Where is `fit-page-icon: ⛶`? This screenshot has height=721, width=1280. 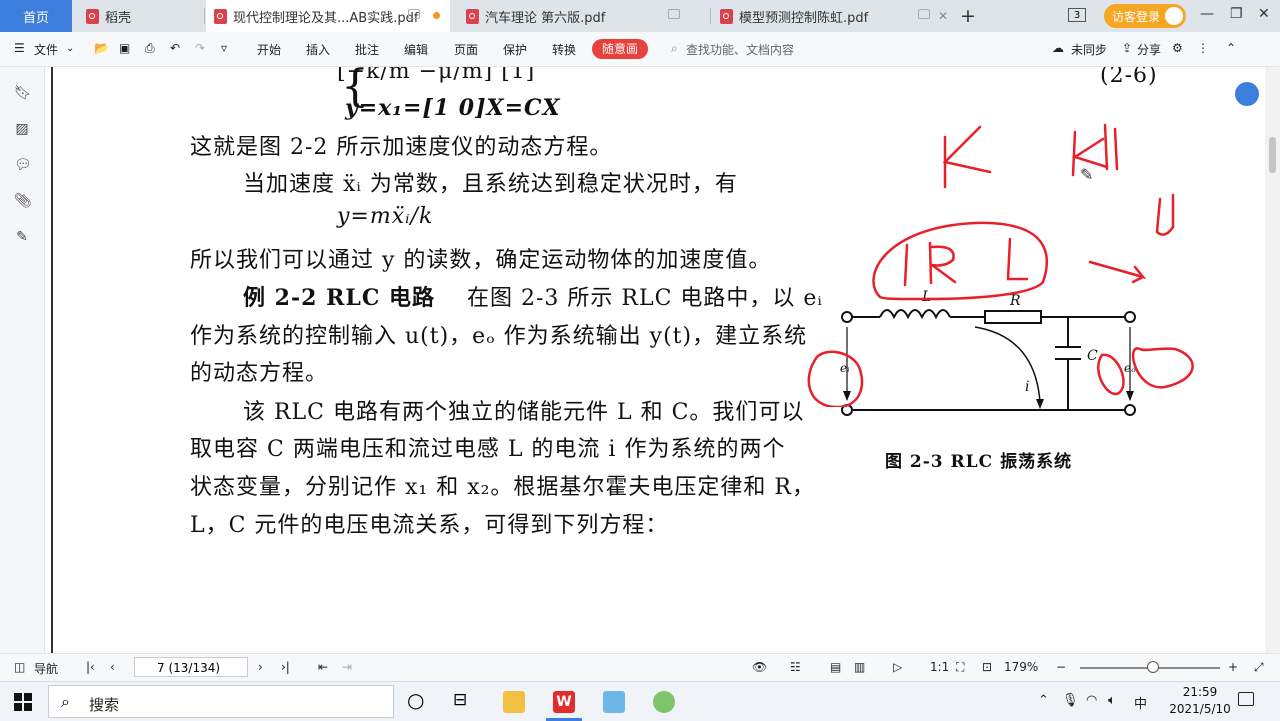 fit-page-icon: ⛶ is located at coordinates (960, 667).